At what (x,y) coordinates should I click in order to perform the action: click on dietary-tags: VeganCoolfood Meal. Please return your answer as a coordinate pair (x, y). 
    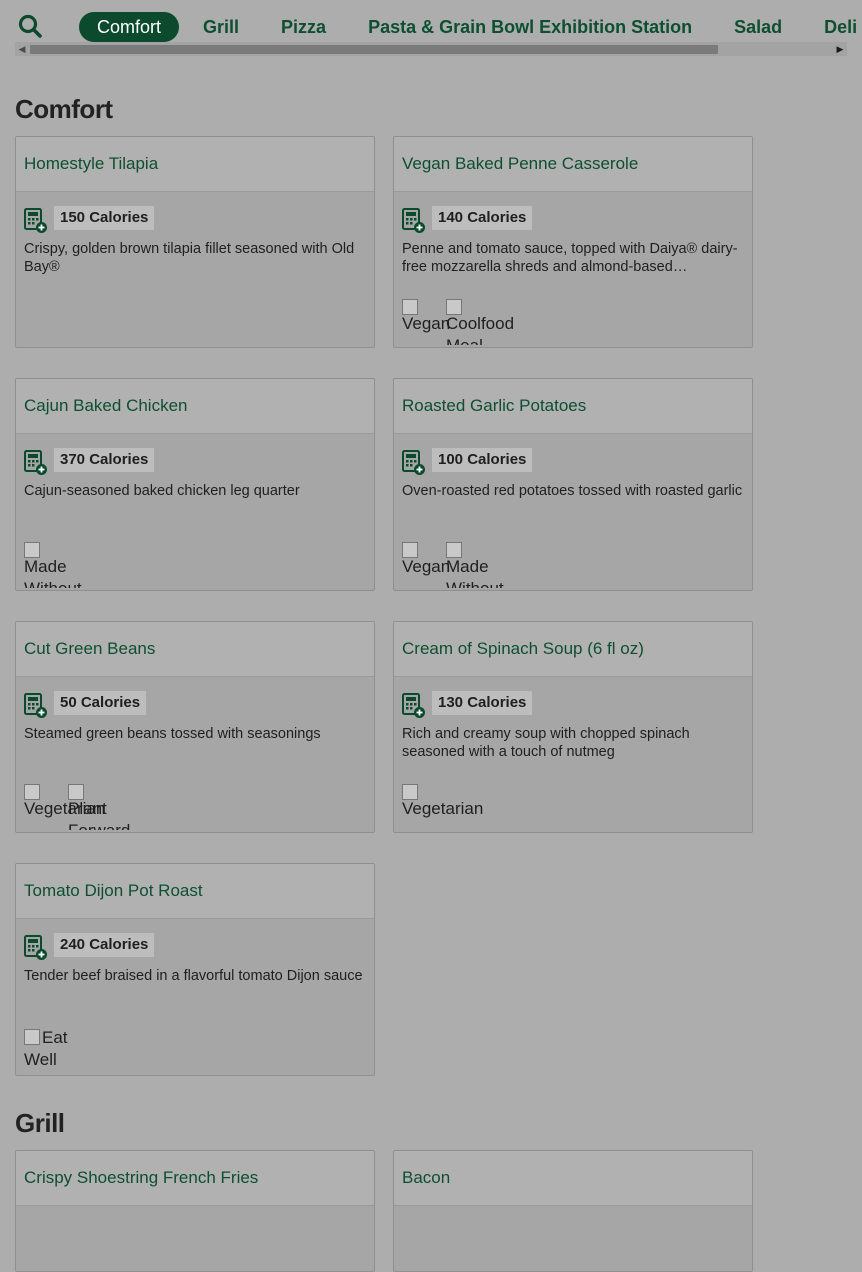
    Looking at the image, I should click on (459, 322).